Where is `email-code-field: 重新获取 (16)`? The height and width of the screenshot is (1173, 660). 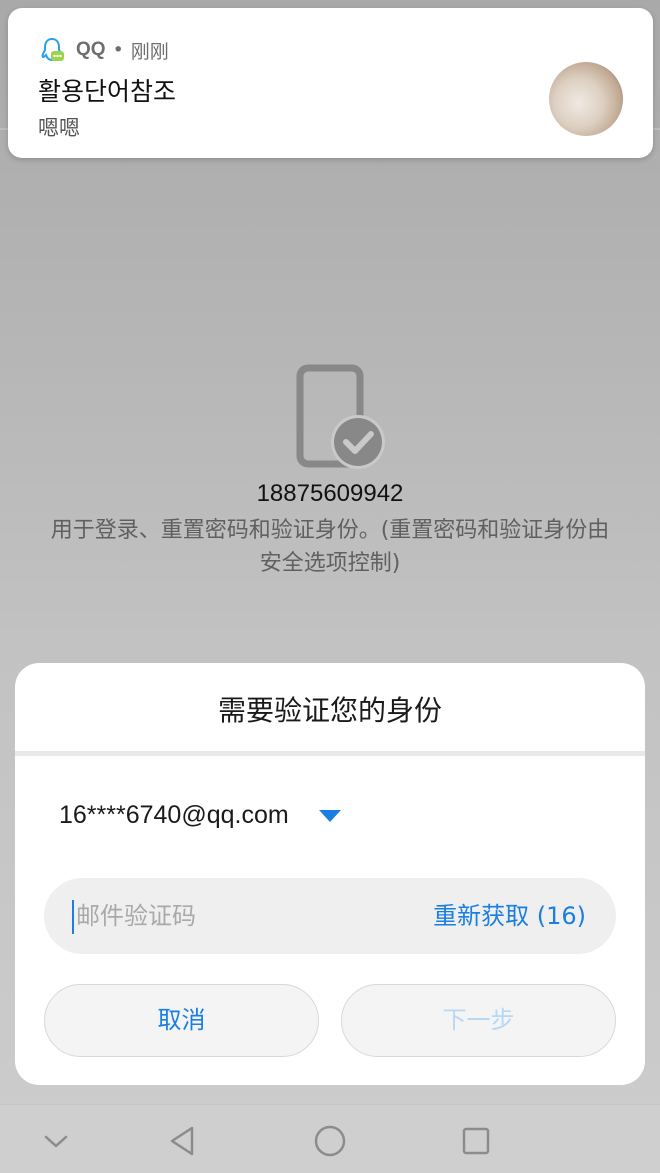 email-code-field: 重新获取 (16) is located at coordinates (330, 916).